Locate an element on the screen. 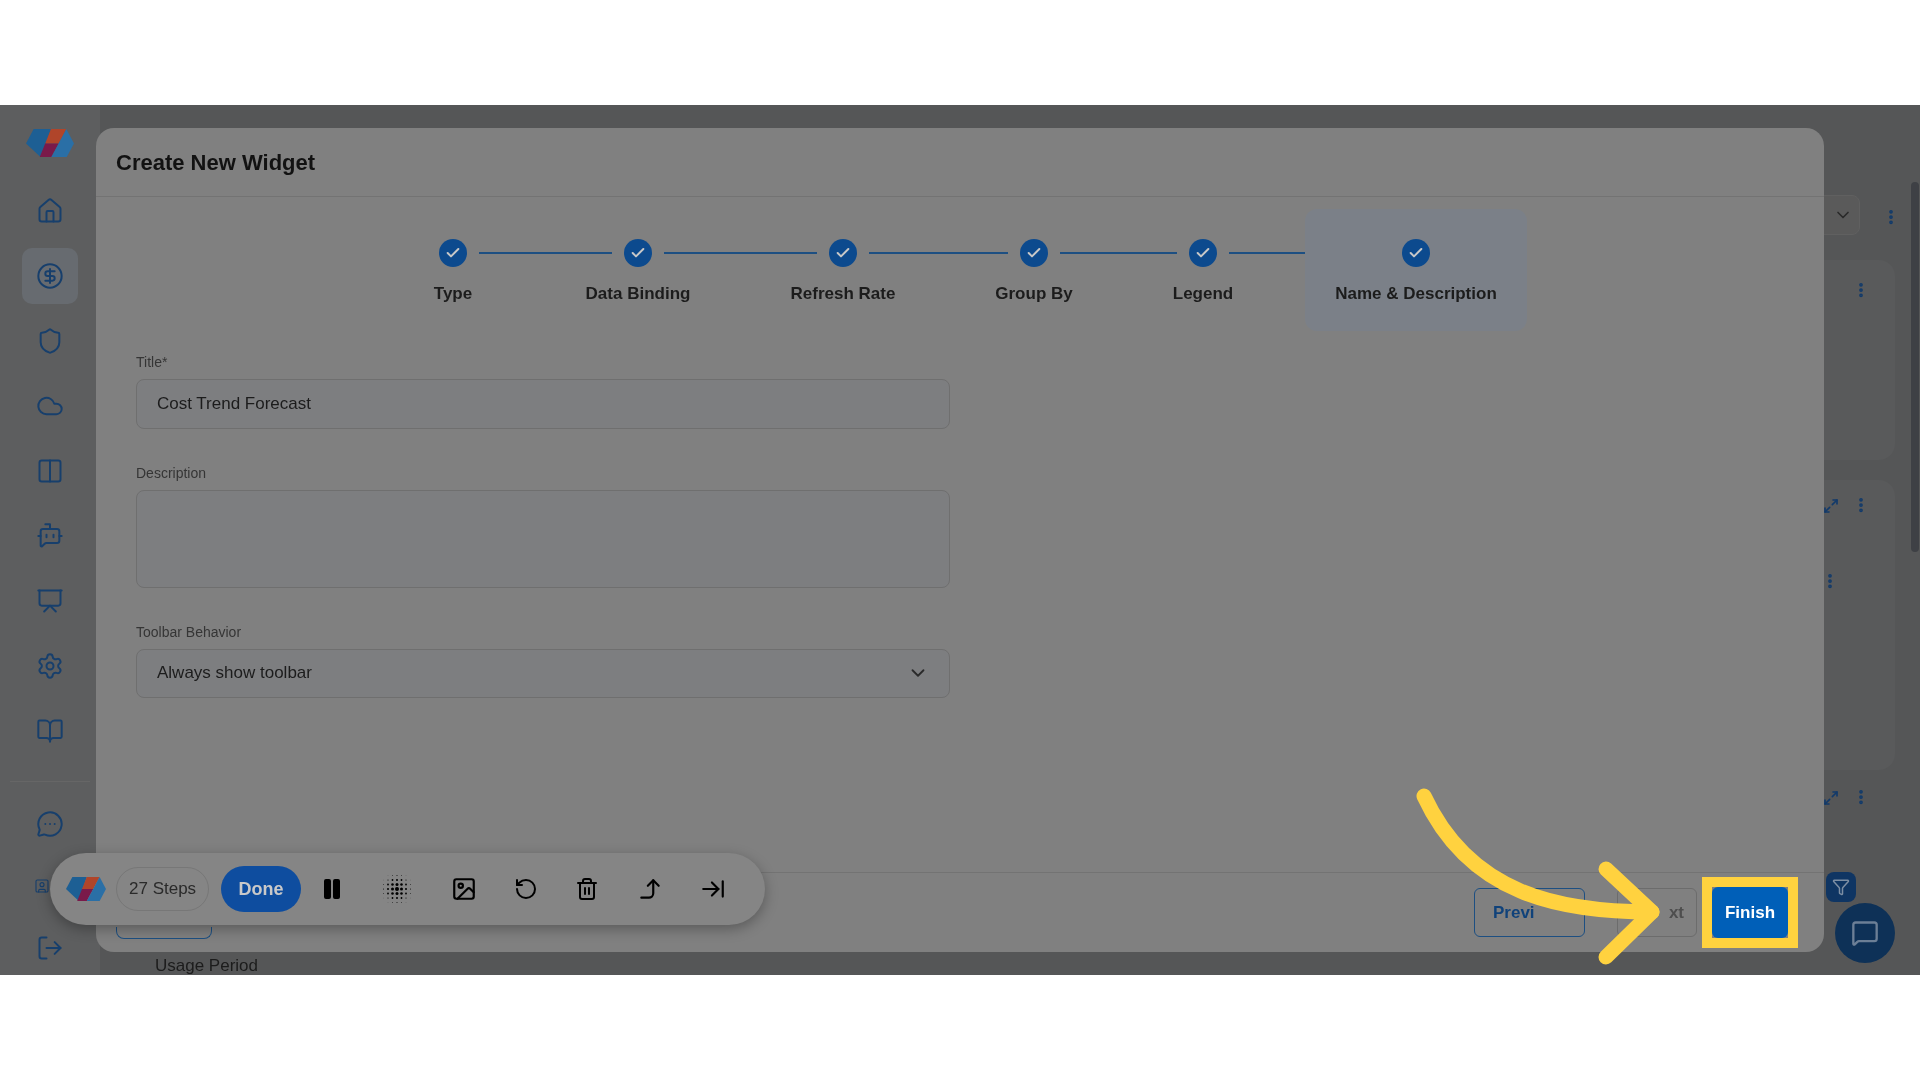 The width and height of the screenshot is (1920, 1080). image-icon is located at coordinates (463, 889).